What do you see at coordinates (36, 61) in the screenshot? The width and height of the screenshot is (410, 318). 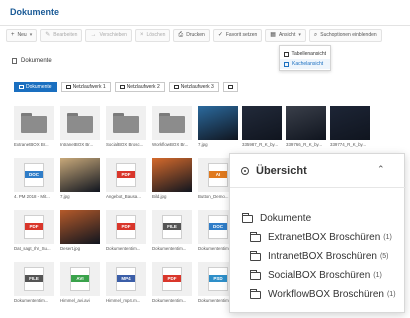 I see `breadcrumb-label: Dokumente` at bounding box center [36, 61].